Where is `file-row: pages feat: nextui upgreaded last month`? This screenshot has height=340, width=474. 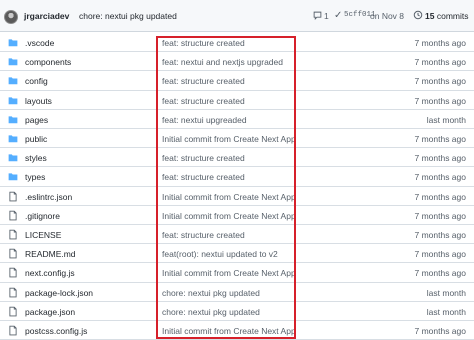
file-row: pages feat: nextui upgreaded last month is located at coordinates (237, 119).